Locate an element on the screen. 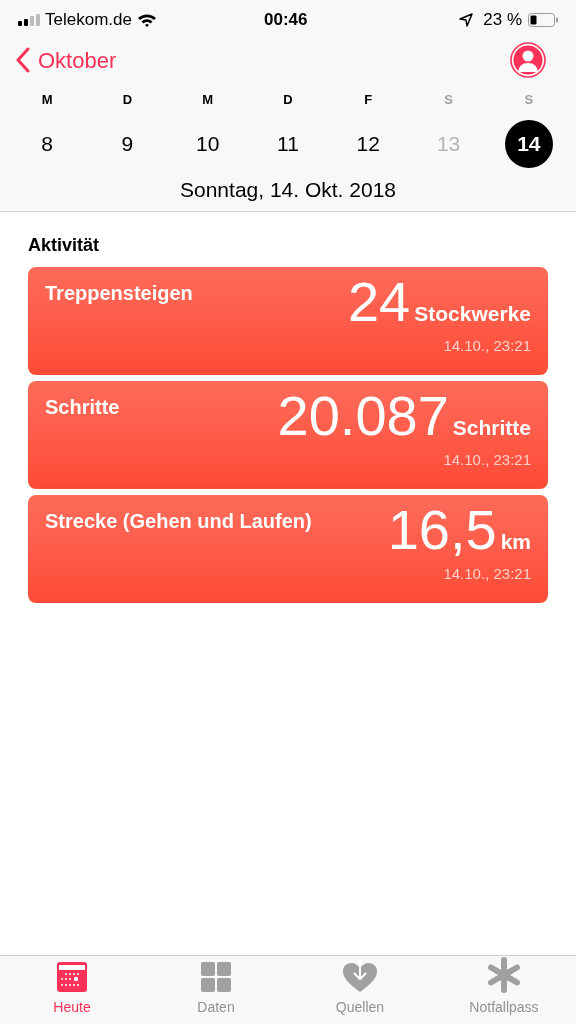 The height and width of the screenshot is (1024, 576). activity-card: Schritte 20.087 Schritte 14.10., 23:21 is located at coordinates (288, 435).